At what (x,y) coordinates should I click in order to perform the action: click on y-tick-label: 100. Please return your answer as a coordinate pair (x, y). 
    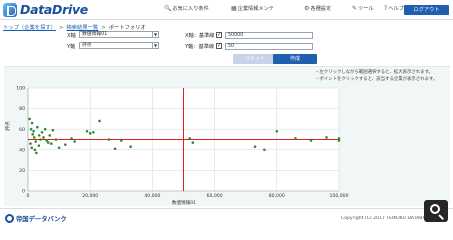
    Looking at the image, I should click on (20, 89).